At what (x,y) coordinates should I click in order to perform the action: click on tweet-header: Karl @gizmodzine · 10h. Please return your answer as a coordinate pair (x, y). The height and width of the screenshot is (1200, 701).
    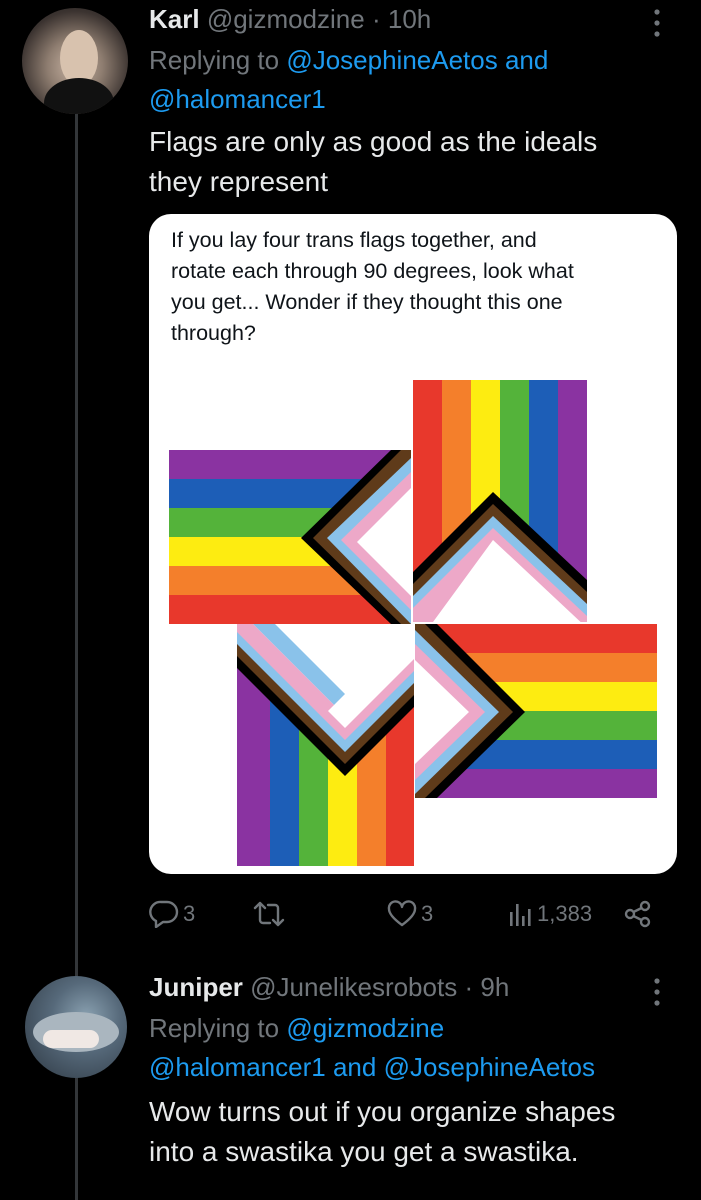
    Looking at the image, I should click on (290, 19).